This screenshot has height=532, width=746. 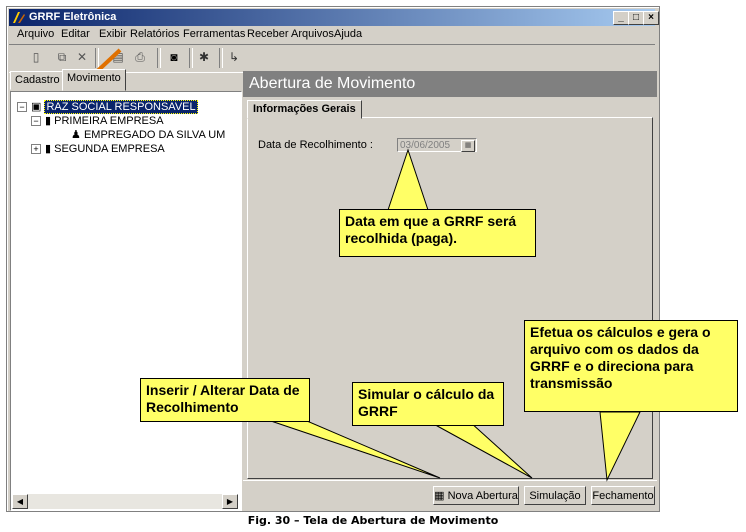 I want to click on tab-movimento: Movimento, so click(x=94, y=80).